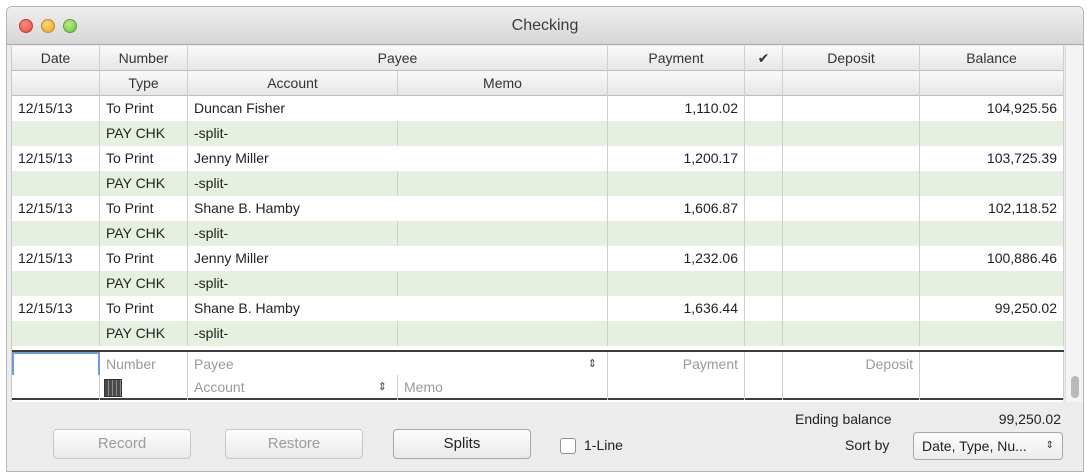 Image resolution: width=1087 pixels, height=474 pixels. Describe the element at coordinates (56, 364) in the screenshot. I see `date-field` at that location.